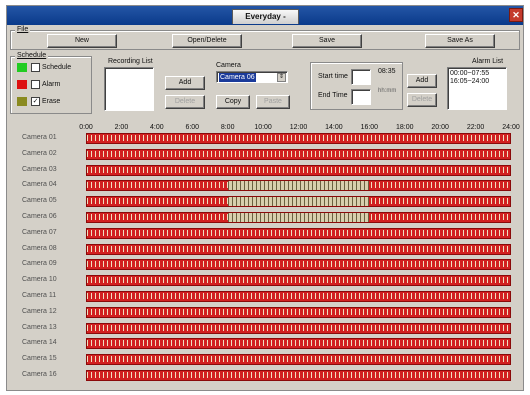  I want to click on camera-row-label: Camera 01, so click(39, 137).